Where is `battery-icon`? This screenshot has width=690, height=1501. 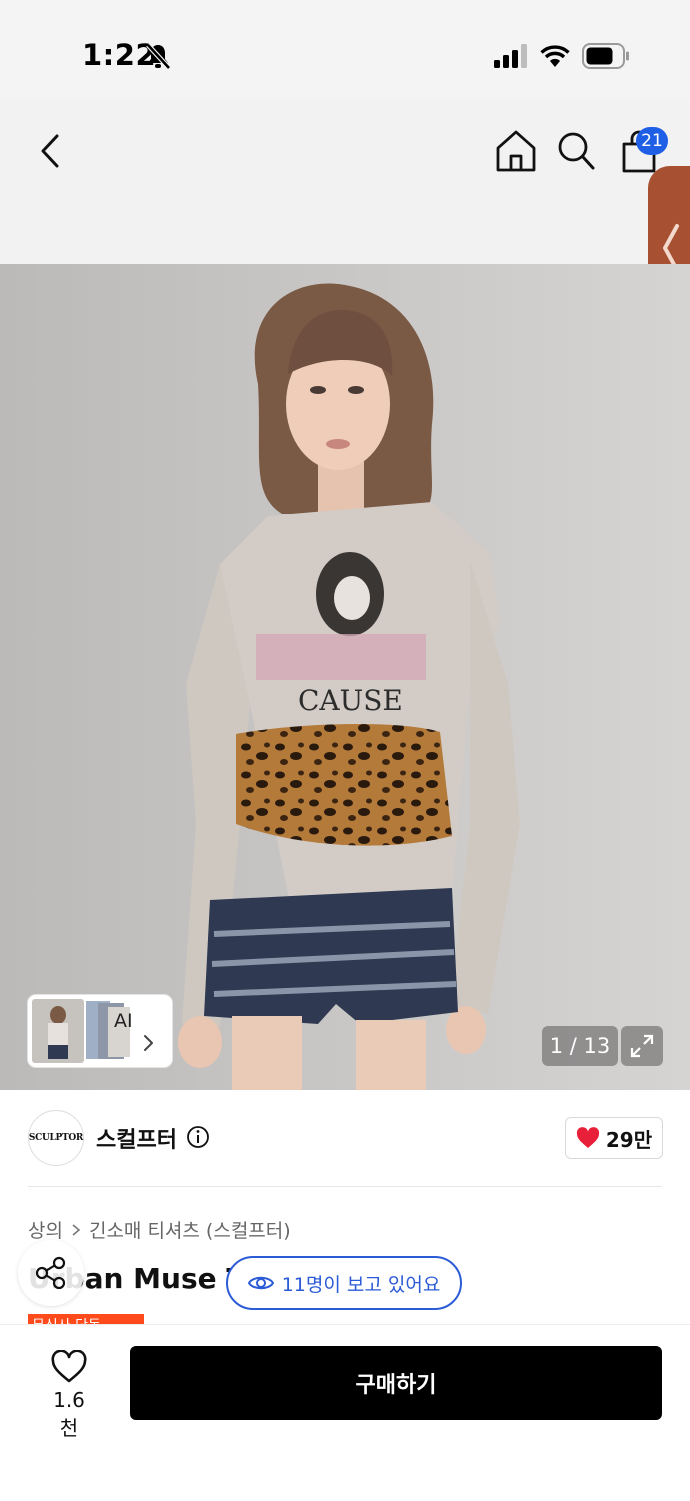
battery-icon is located at coordinates (606, 58).